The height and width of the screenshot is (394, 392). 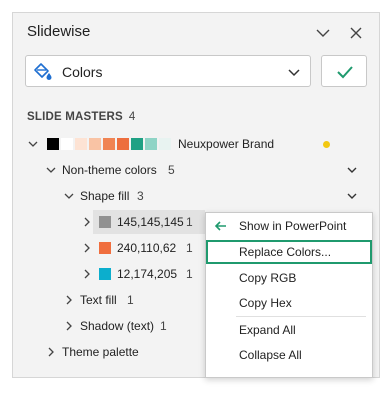 I want to click on tree-item-theme-palette: Theme palette, so click(x=108, y=352).